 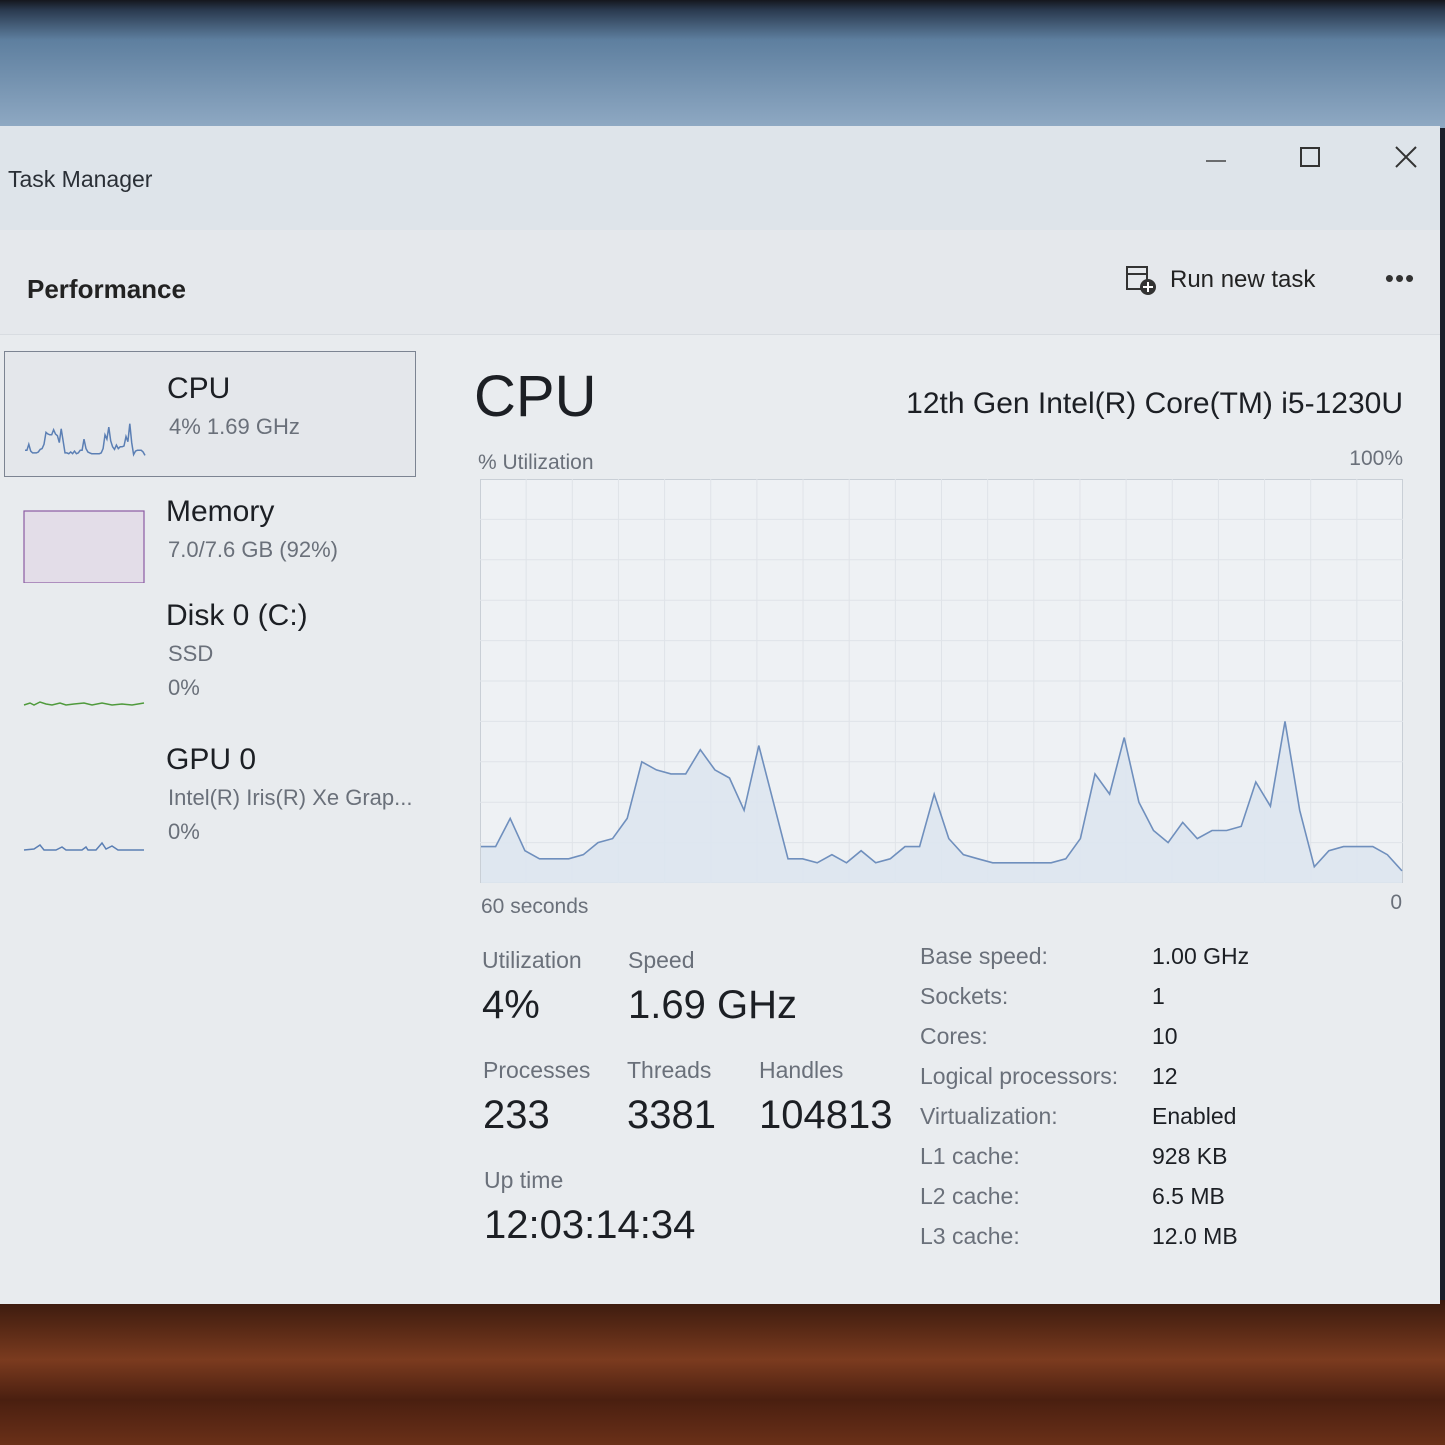 What do you see at coordinates (970, 1236) in the screenshot?
I see `spec-key: L3 cache:` at bounding box center [970, 1236].